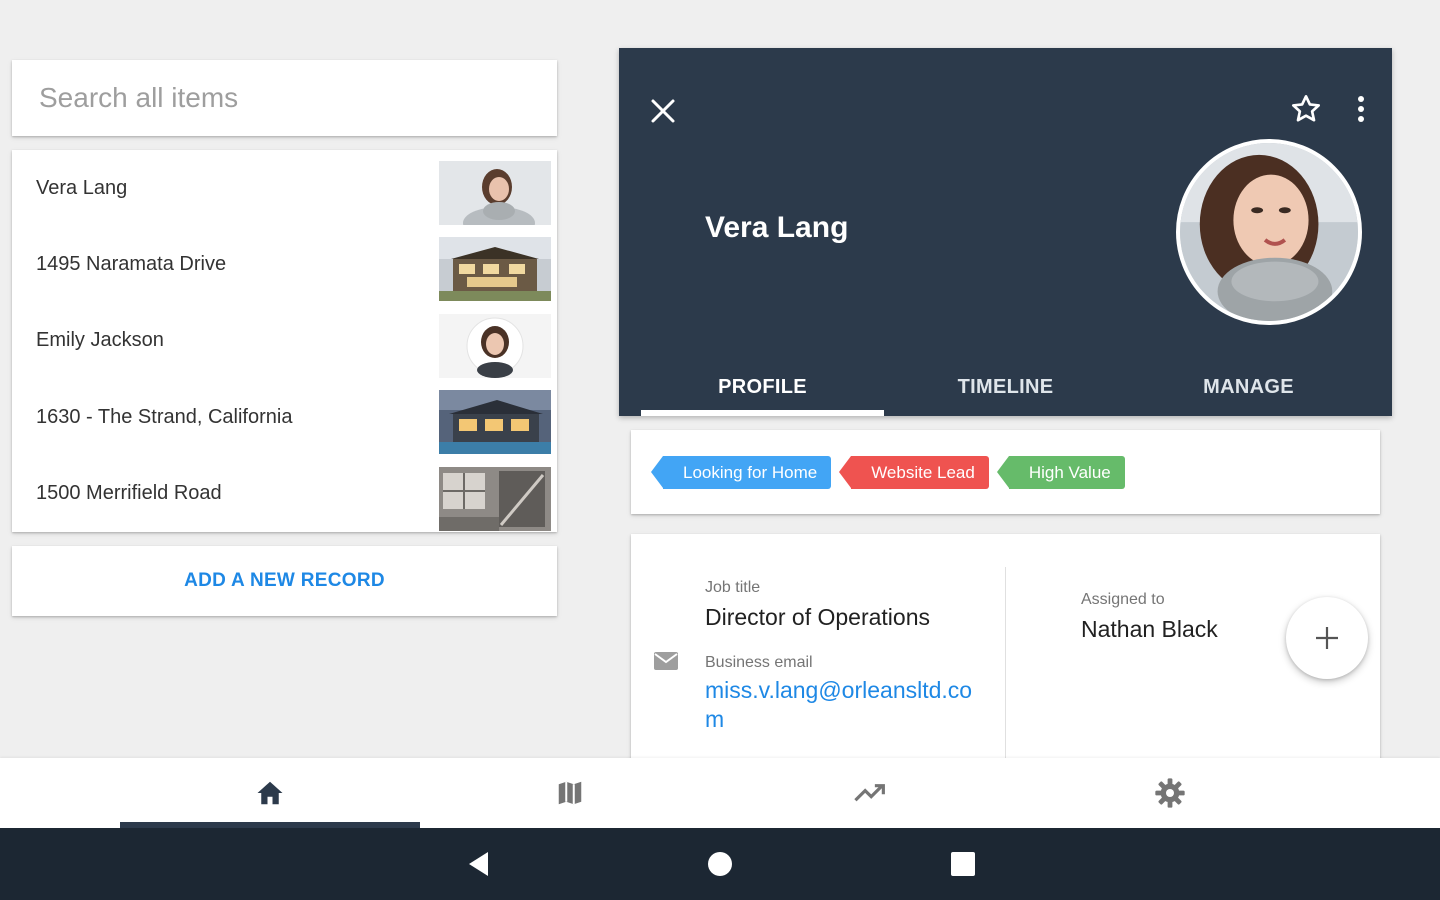 The width and height of the screenshot is (1440, 900). What do you see at coordinates (129, 493) in the screenshot?
I see `list-item-label: 1500 Merrifield Road` at bounding box center [129, 493].